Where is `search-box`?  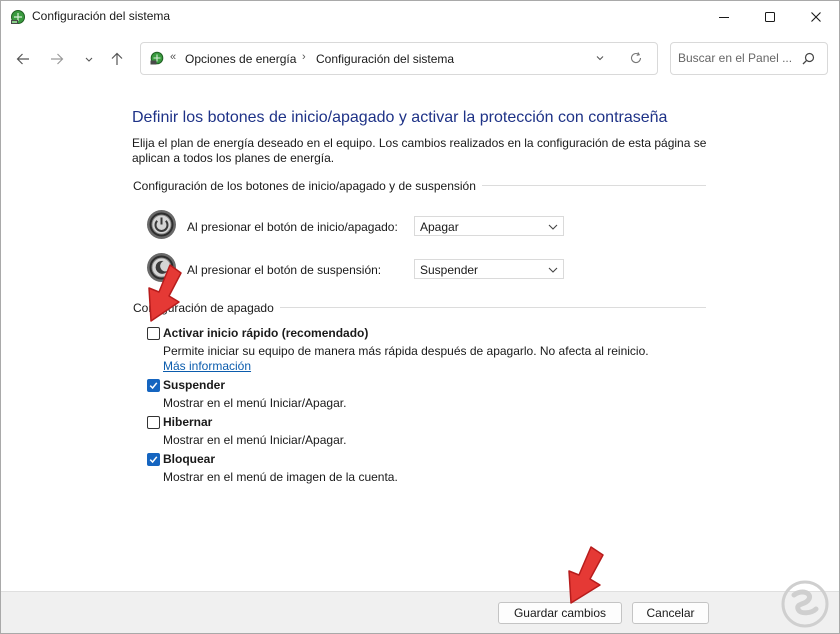
search-box is located at coordinates (749, 58).